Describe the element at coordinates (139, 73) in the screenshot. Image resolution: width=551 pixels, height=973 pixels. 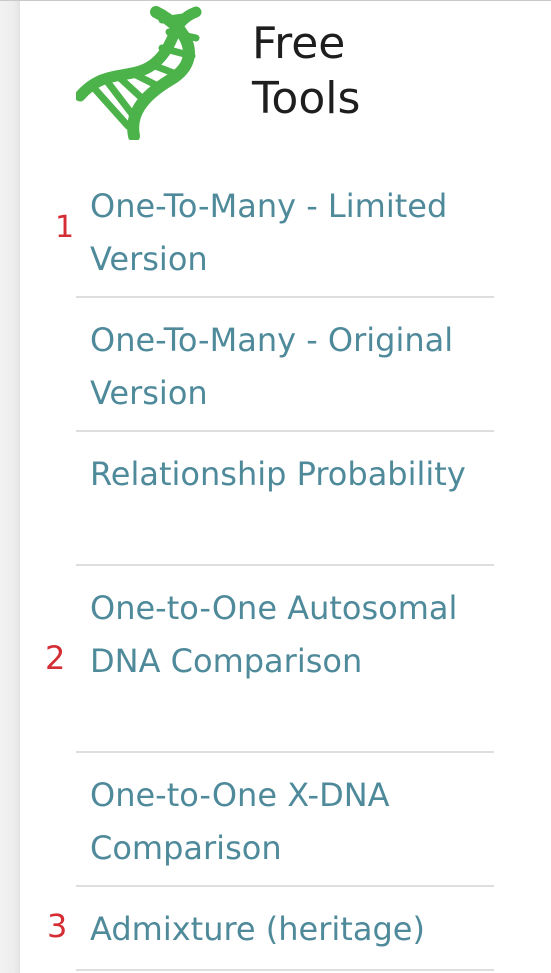
I see `dna-icon` at that location.